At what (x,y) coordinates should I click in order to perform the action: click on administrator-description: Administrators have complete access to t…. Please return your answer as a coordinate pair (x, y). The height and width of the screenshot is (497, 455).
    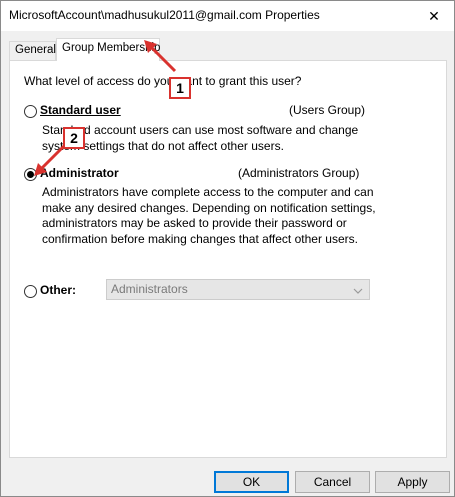
    Looking at the image, I should click on (209, 215).